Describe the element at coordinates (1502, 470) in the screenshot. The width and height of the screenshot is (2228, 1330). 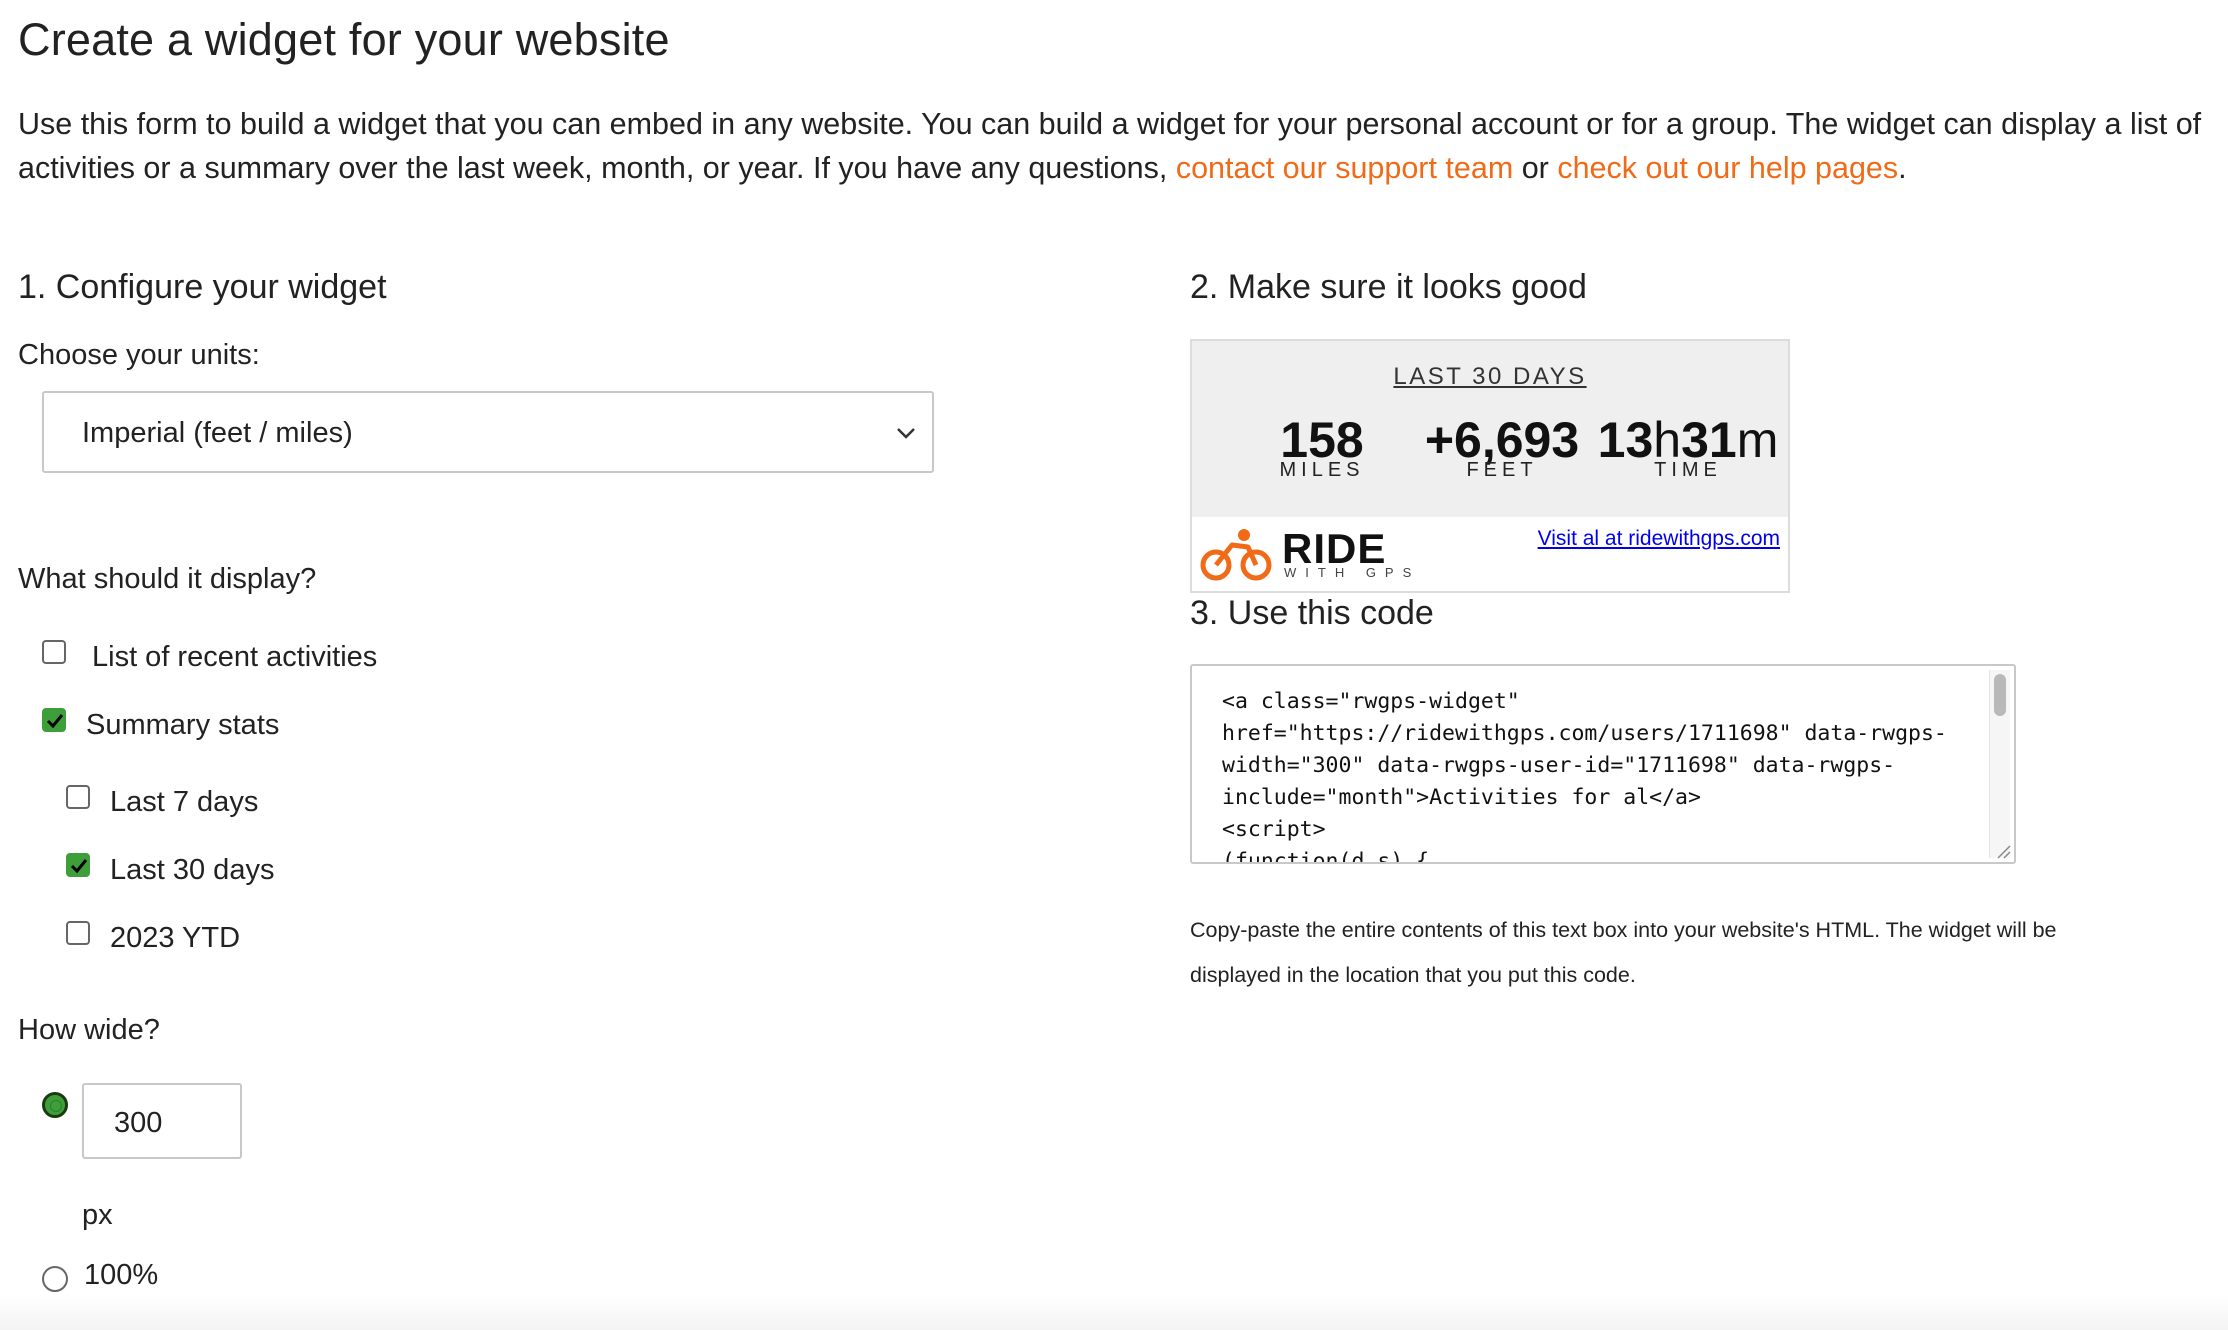
I see `stat-feet-label: FEET` at that location.